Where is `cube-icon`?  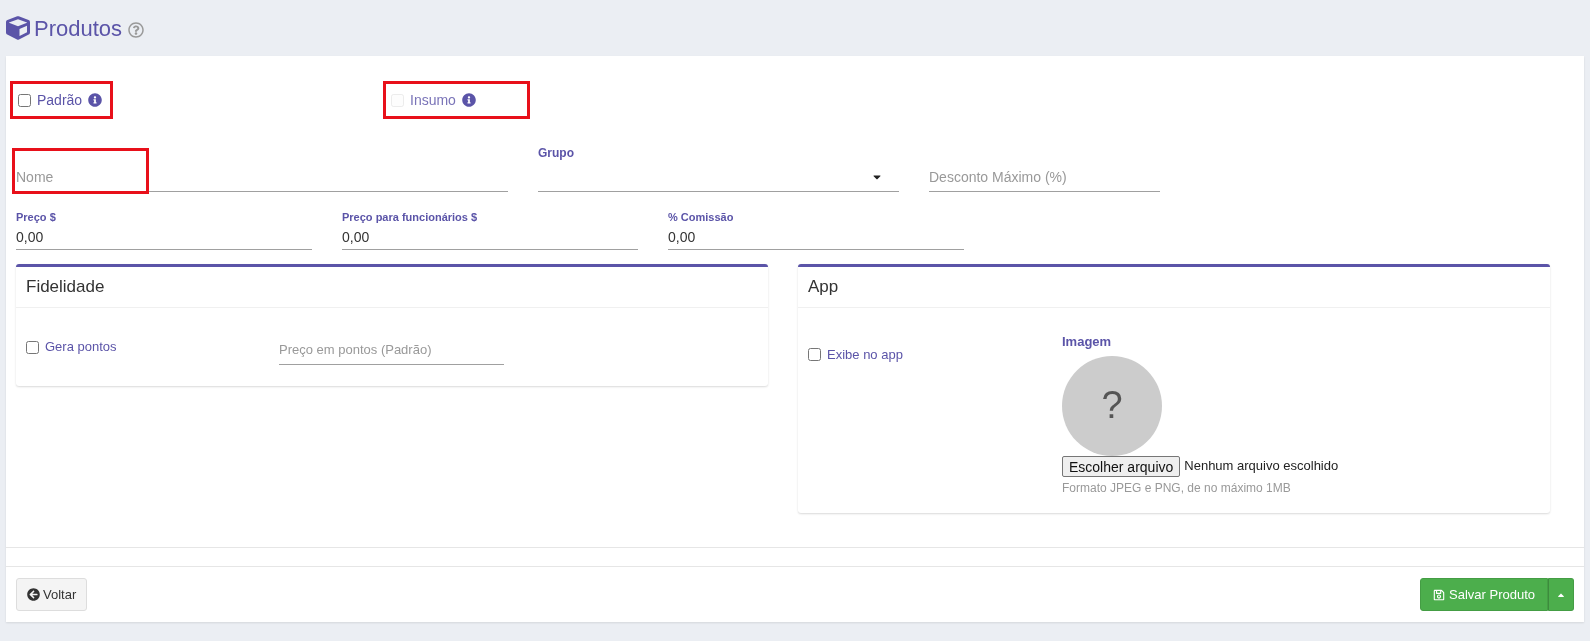 cube-icon is located at coordinates (18, 28).